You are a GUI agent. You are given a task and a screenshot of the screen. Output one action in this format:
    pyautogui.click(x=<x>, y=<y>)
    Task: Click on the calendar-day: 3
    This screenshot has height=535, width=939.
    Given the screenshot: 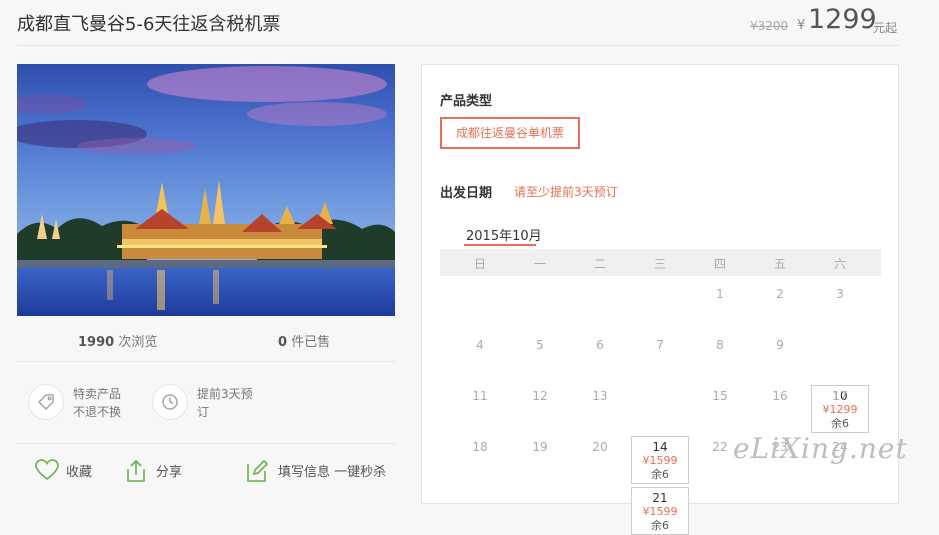 What is the action you would take?
    pyautogui.click(x=840, y=294)
    